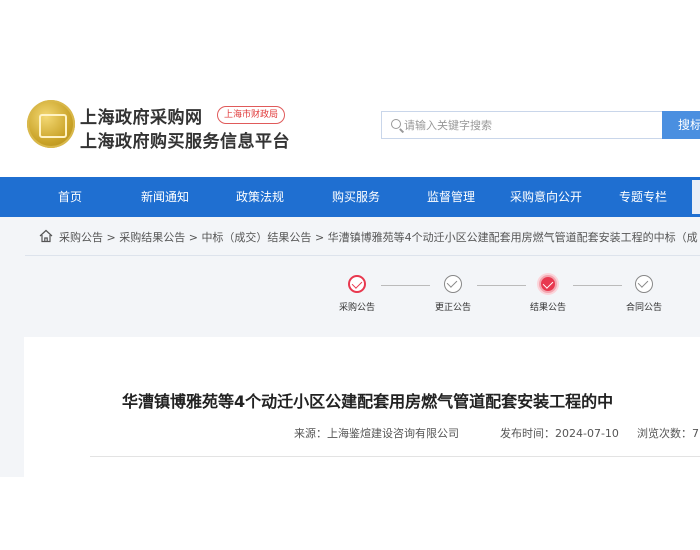  What do you see at coordinates (356, 197) in the screenshot?
I see `nav-item-purchase-service: 购买服务` at bounding box center [356, 197].